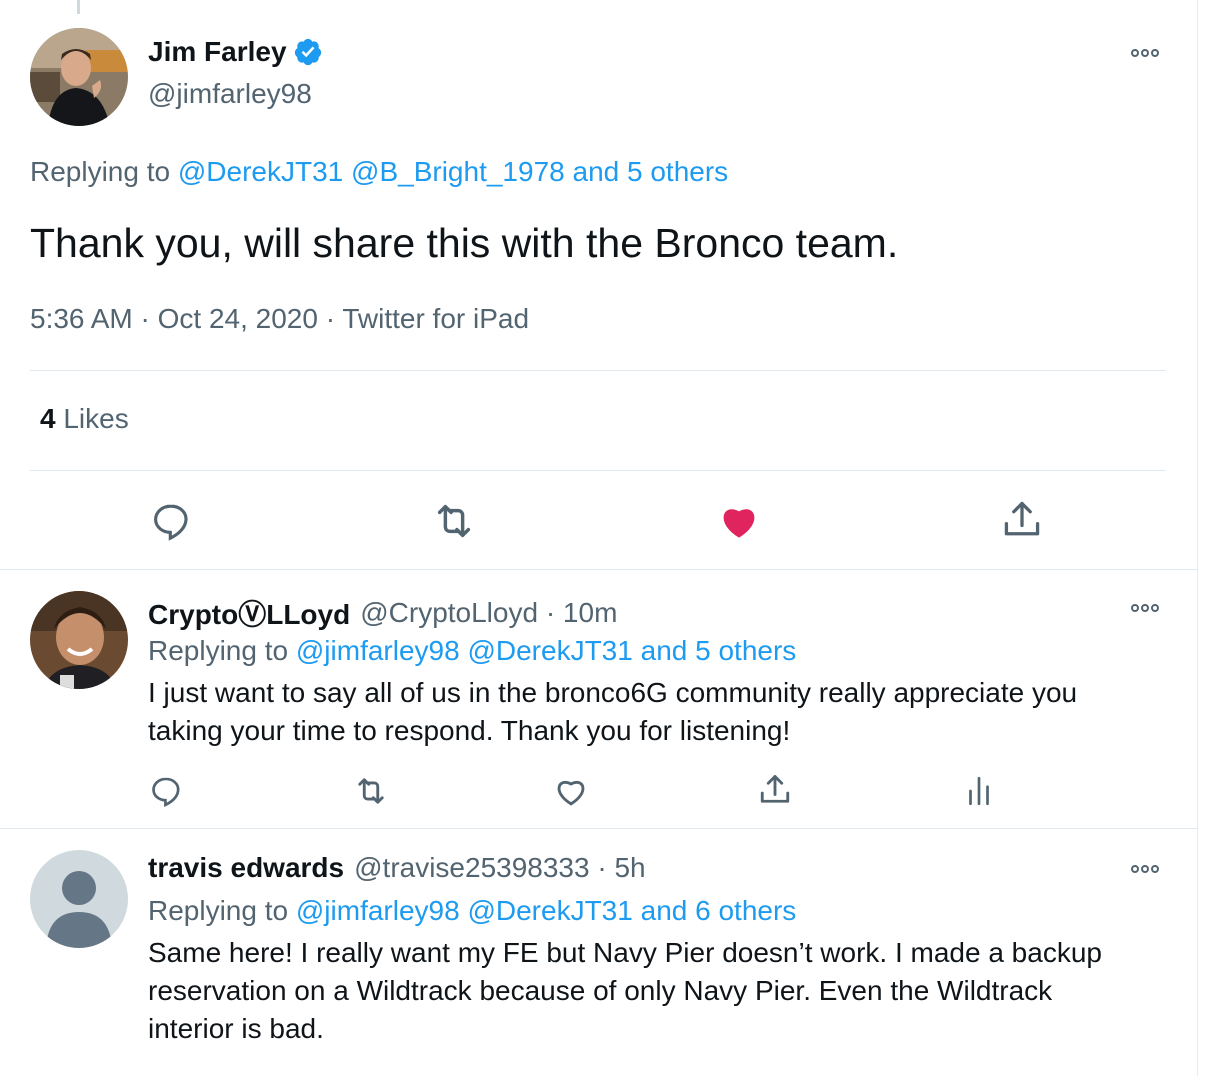 The image size is (1210, 1076). I want to click on verified-badge-icon, so click(307, 52).